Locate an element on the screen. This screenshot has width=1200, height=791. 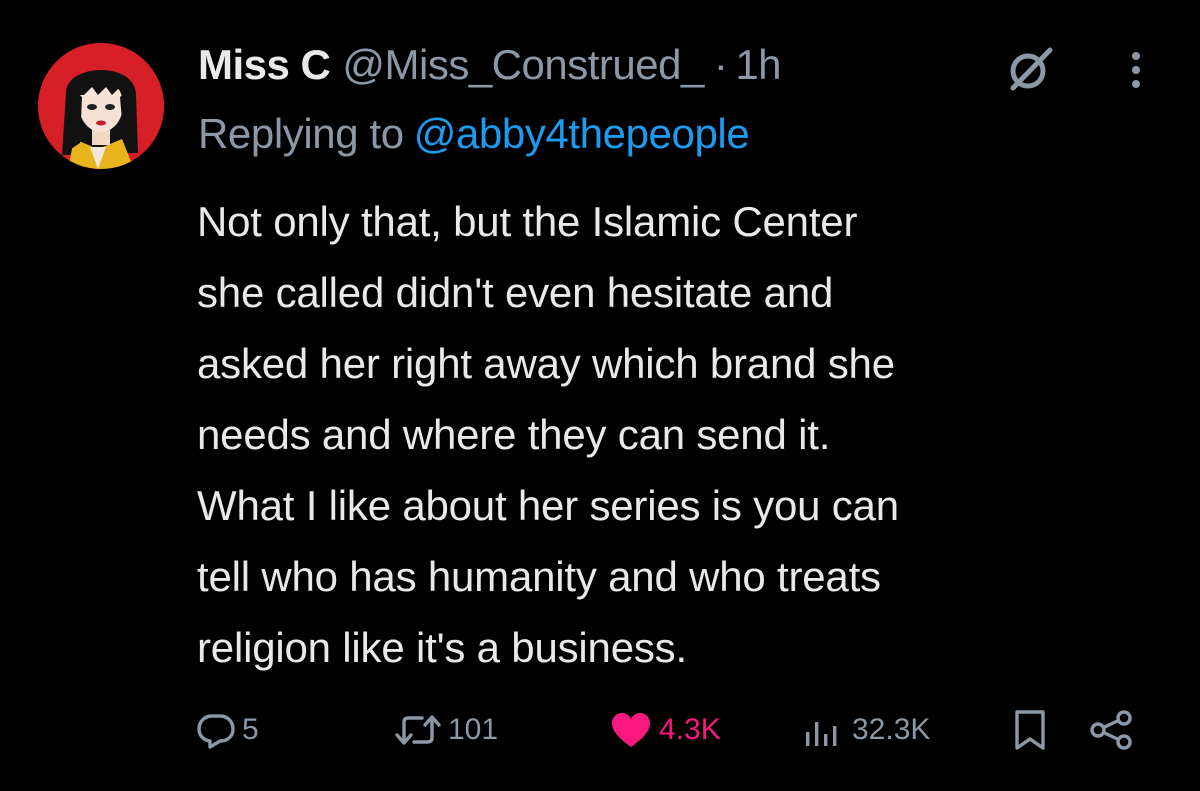
heart-icon is located at coordinates (631, 730).